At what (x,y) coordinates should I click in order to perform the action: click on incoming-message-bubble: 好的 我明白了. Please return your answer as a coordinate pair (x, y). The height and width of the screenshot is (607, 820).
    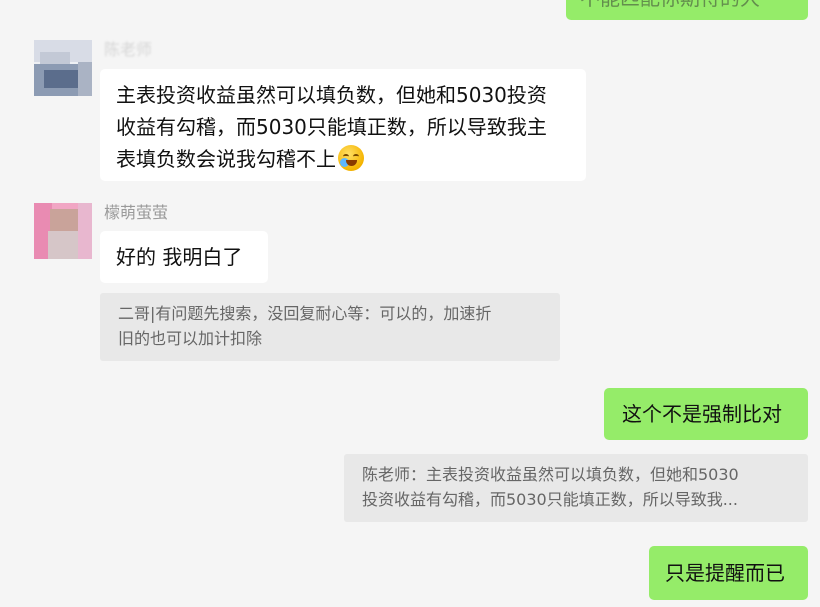
    Looking at the image, I should click on (184, 257).